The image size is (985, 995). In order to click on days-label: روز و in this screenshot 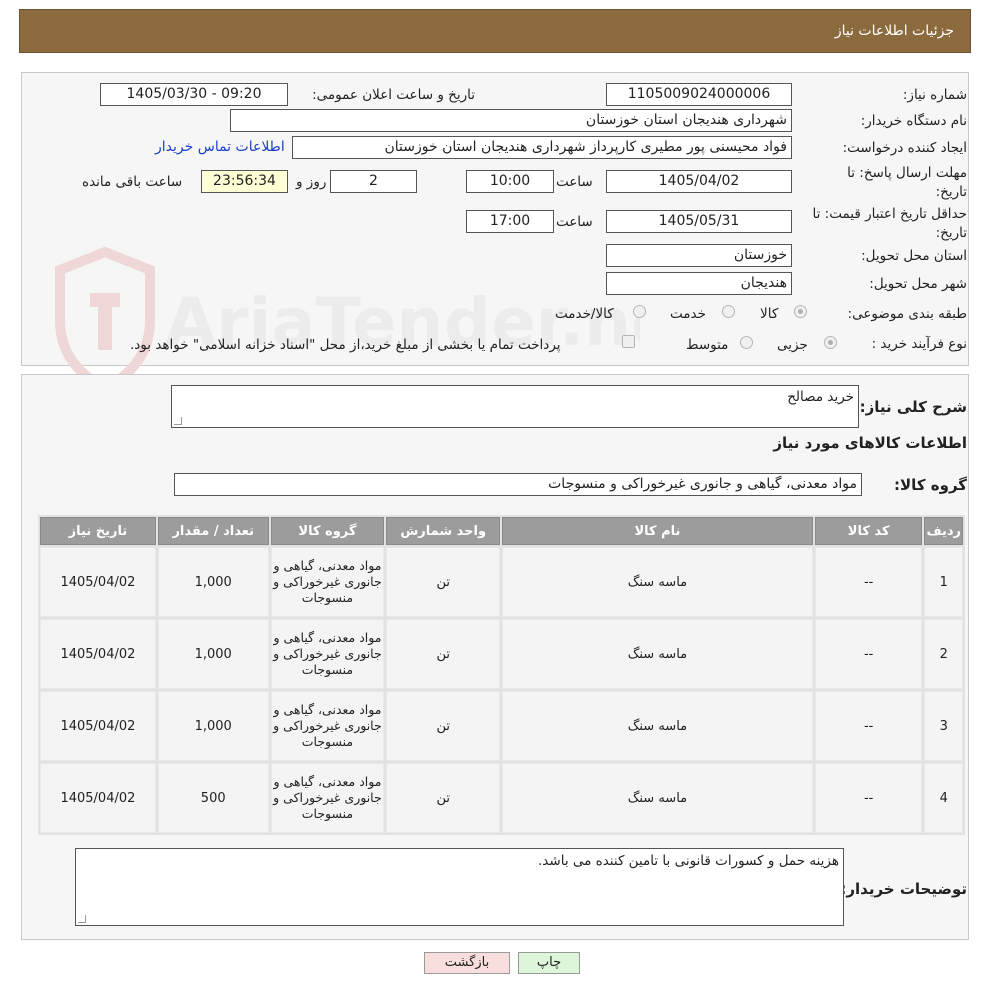, I will do `click(311, 182)`.